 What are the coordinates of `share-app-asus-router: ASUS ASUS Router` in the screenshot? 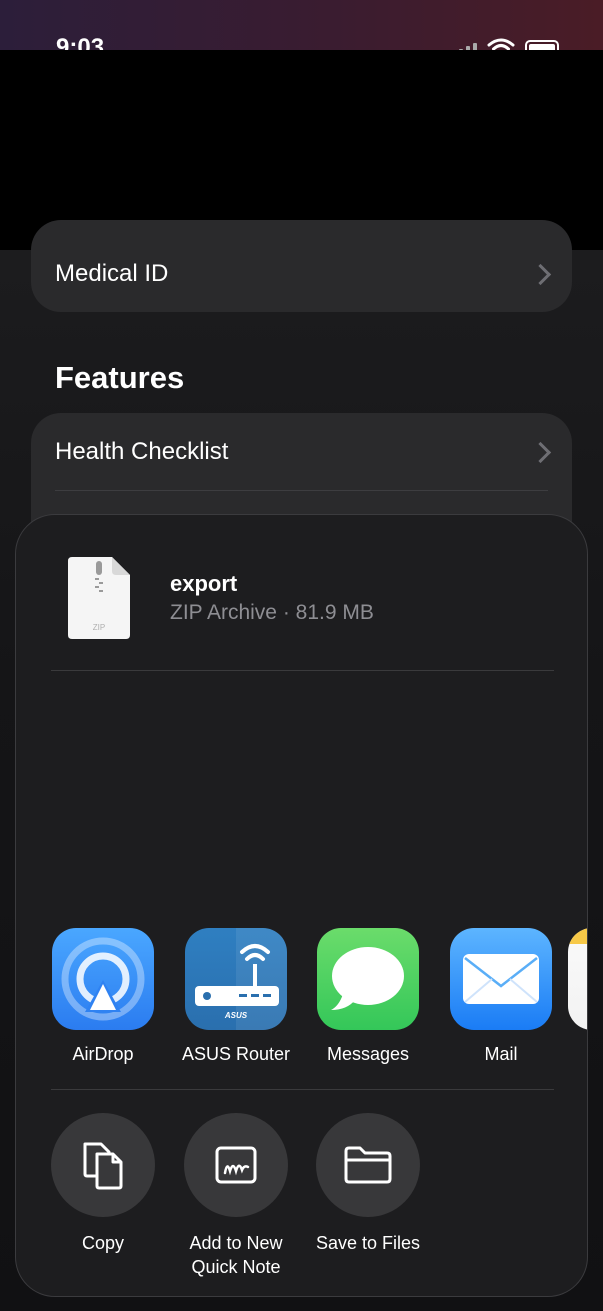 It's located at (236, 996).